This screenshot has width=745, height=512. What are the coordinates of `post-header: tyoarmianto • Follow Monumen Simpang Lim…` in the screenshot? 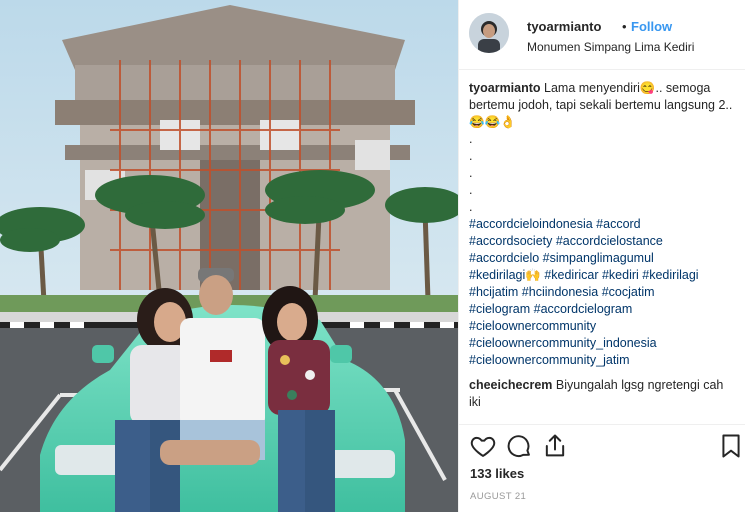 It's located at (604, 34).